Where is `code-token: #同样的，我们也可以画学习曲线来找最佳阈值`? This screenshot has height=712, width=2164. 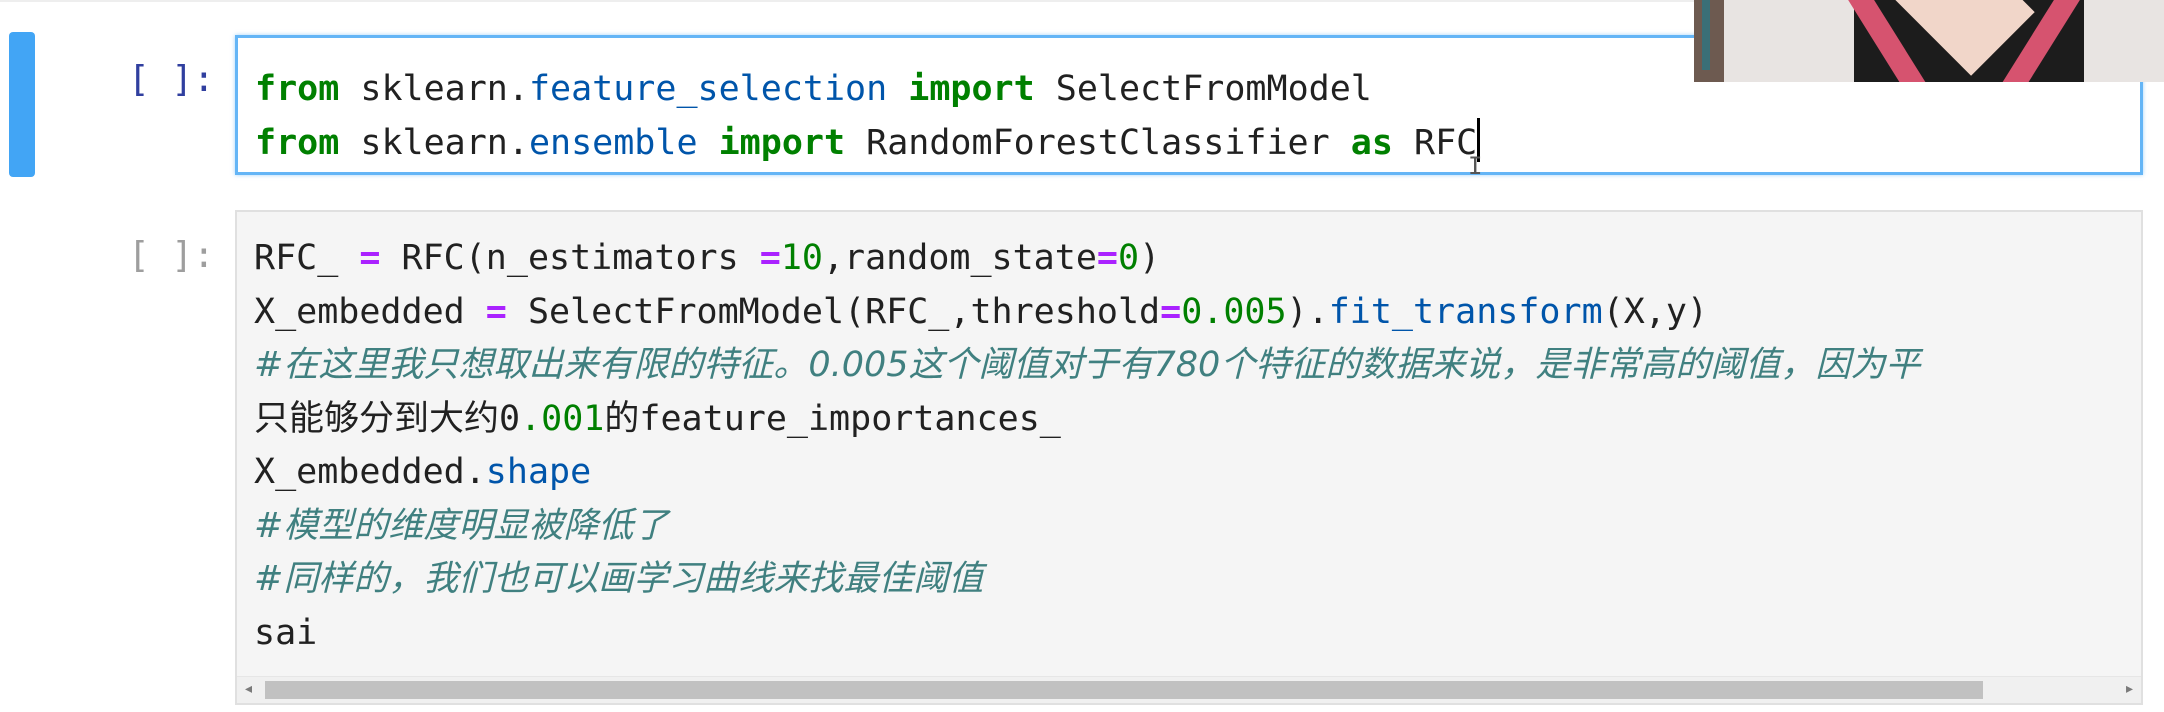
code-token: #同样的，我们也可以画学习曲线来找最佳阈值 is located at coordinates (619, 579).